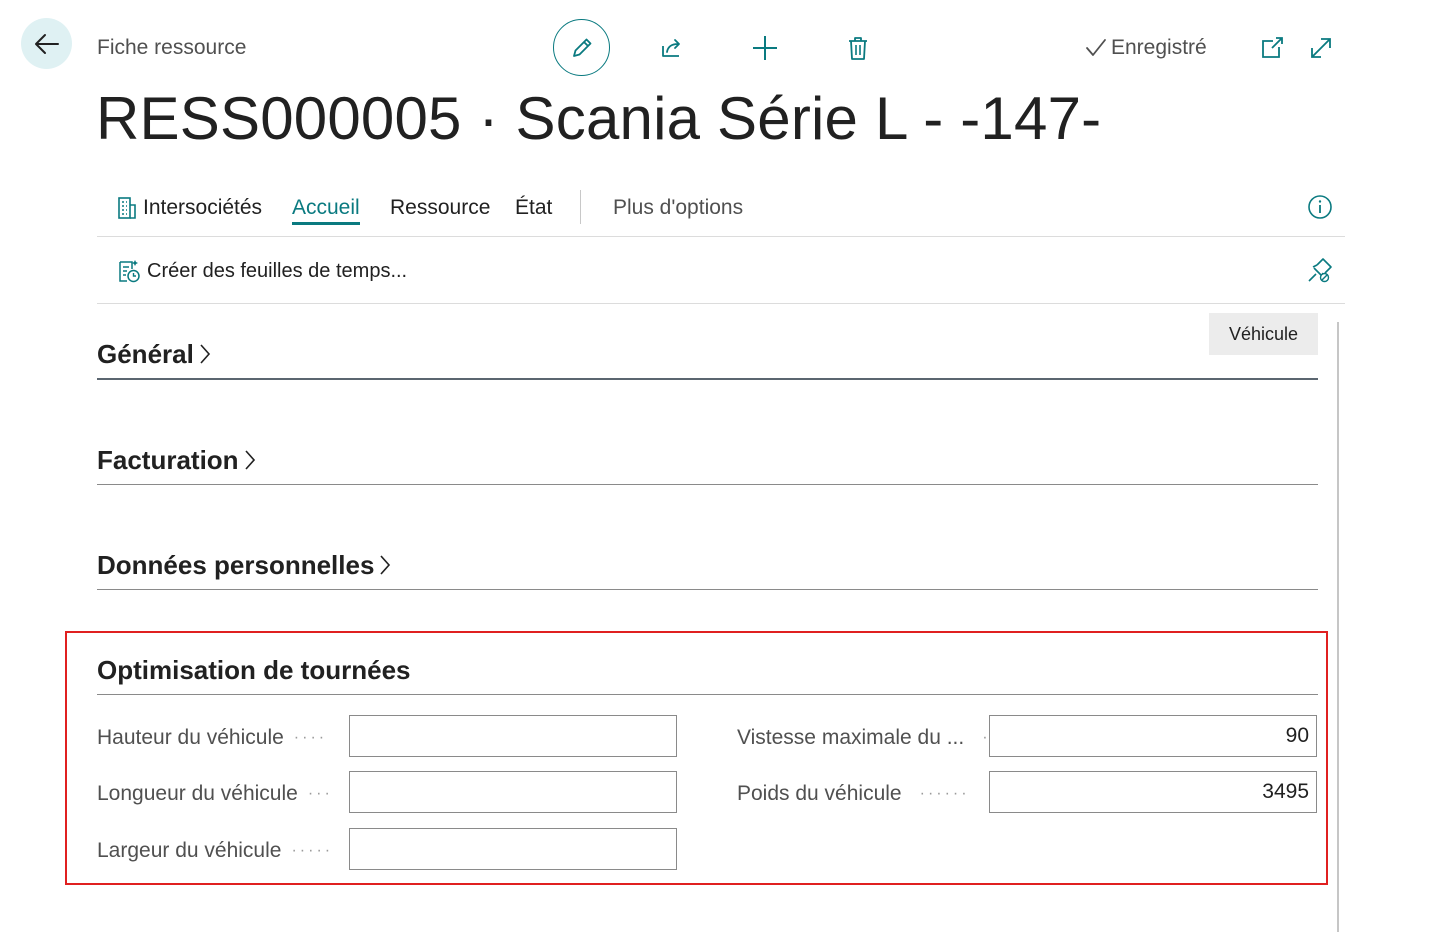 The image size is (1438, 932). I want to click on section-personal-data: Données personnelles, so click(707, 565).